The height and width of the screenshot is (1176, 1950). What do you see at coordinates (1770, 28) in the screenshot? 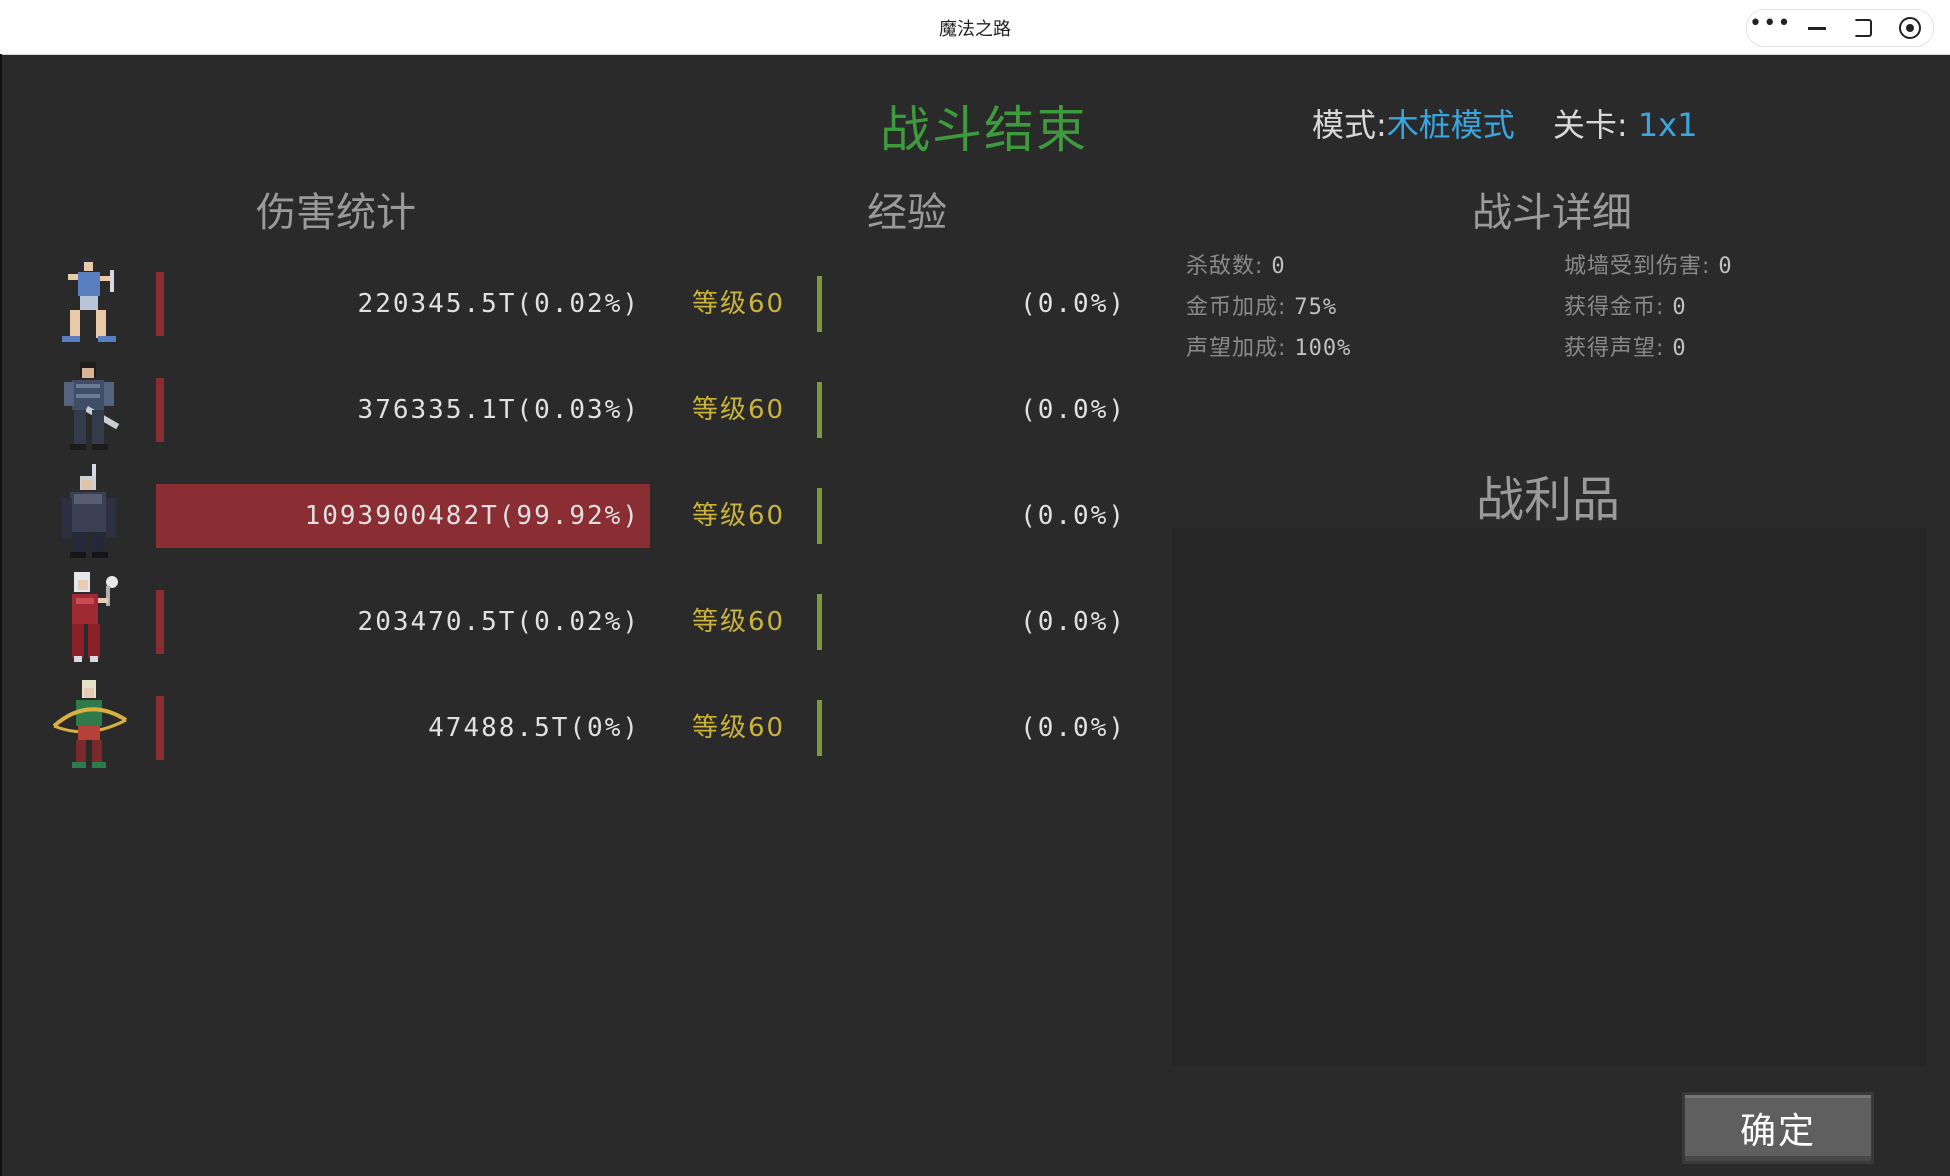
I see `more-icon: •••` at bounding box center [1770, 28].